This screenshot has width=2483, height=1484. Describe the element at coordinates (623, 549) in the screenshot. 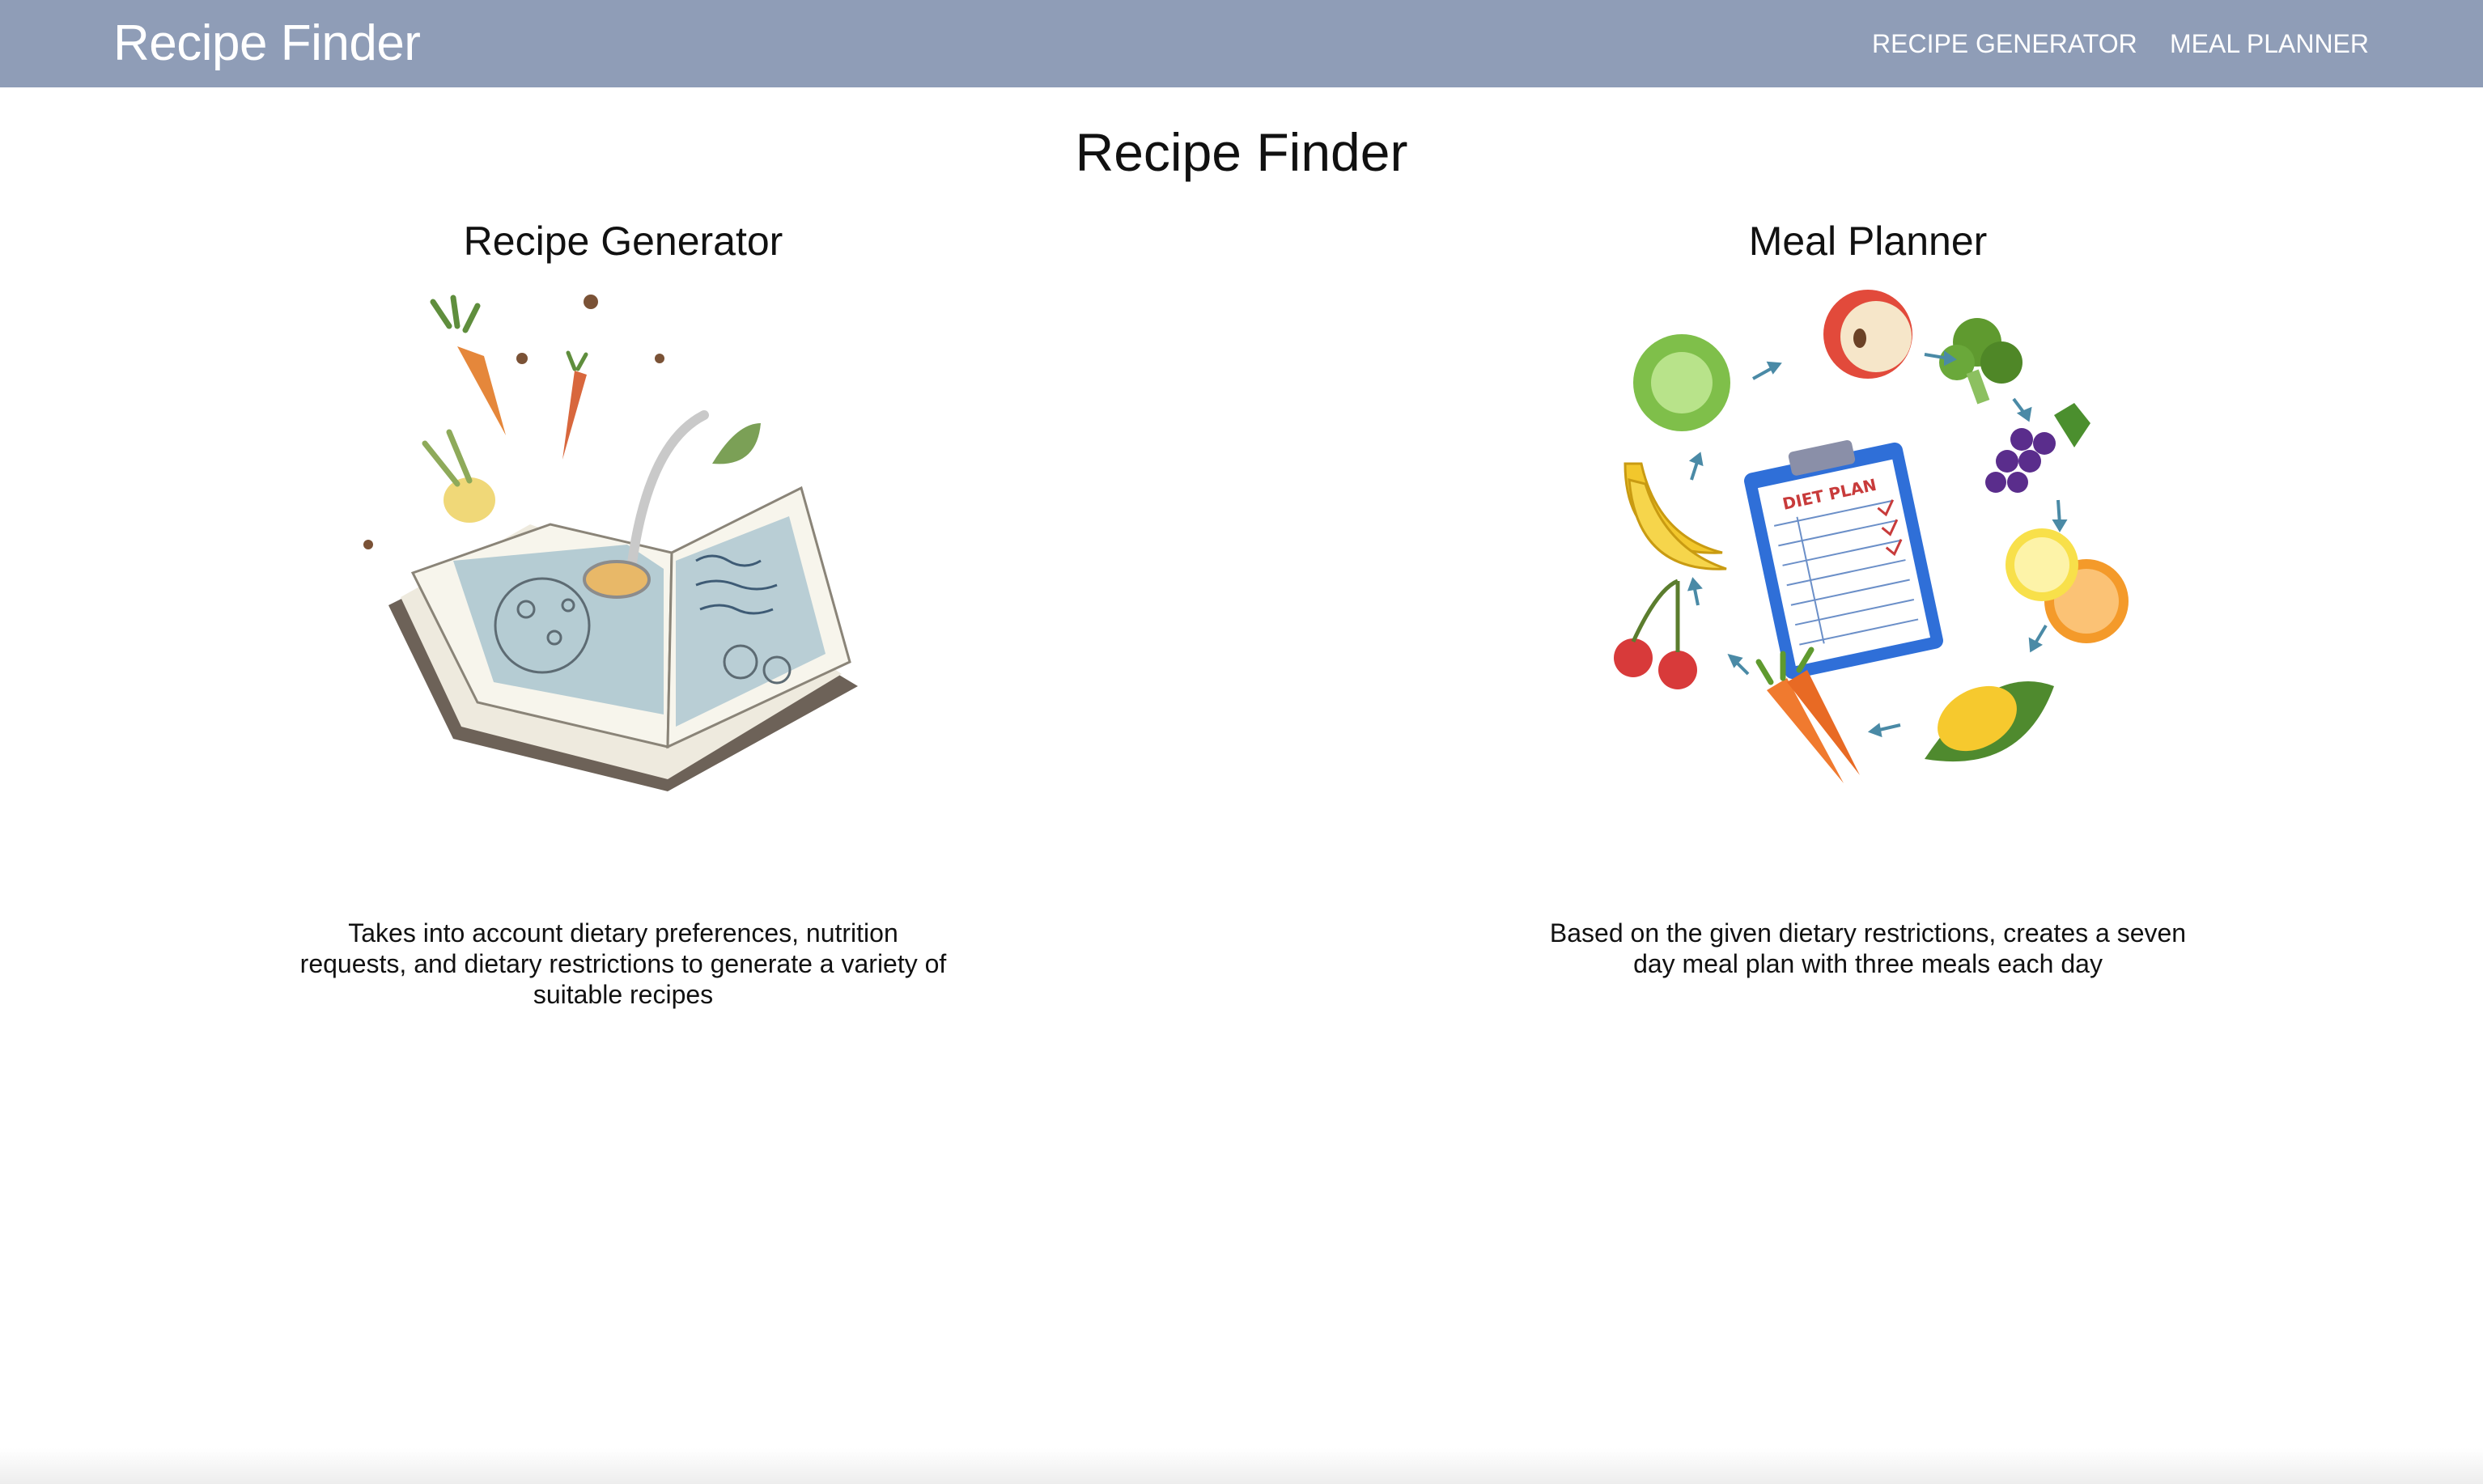

I see `recipe-book-illustration` at that location.